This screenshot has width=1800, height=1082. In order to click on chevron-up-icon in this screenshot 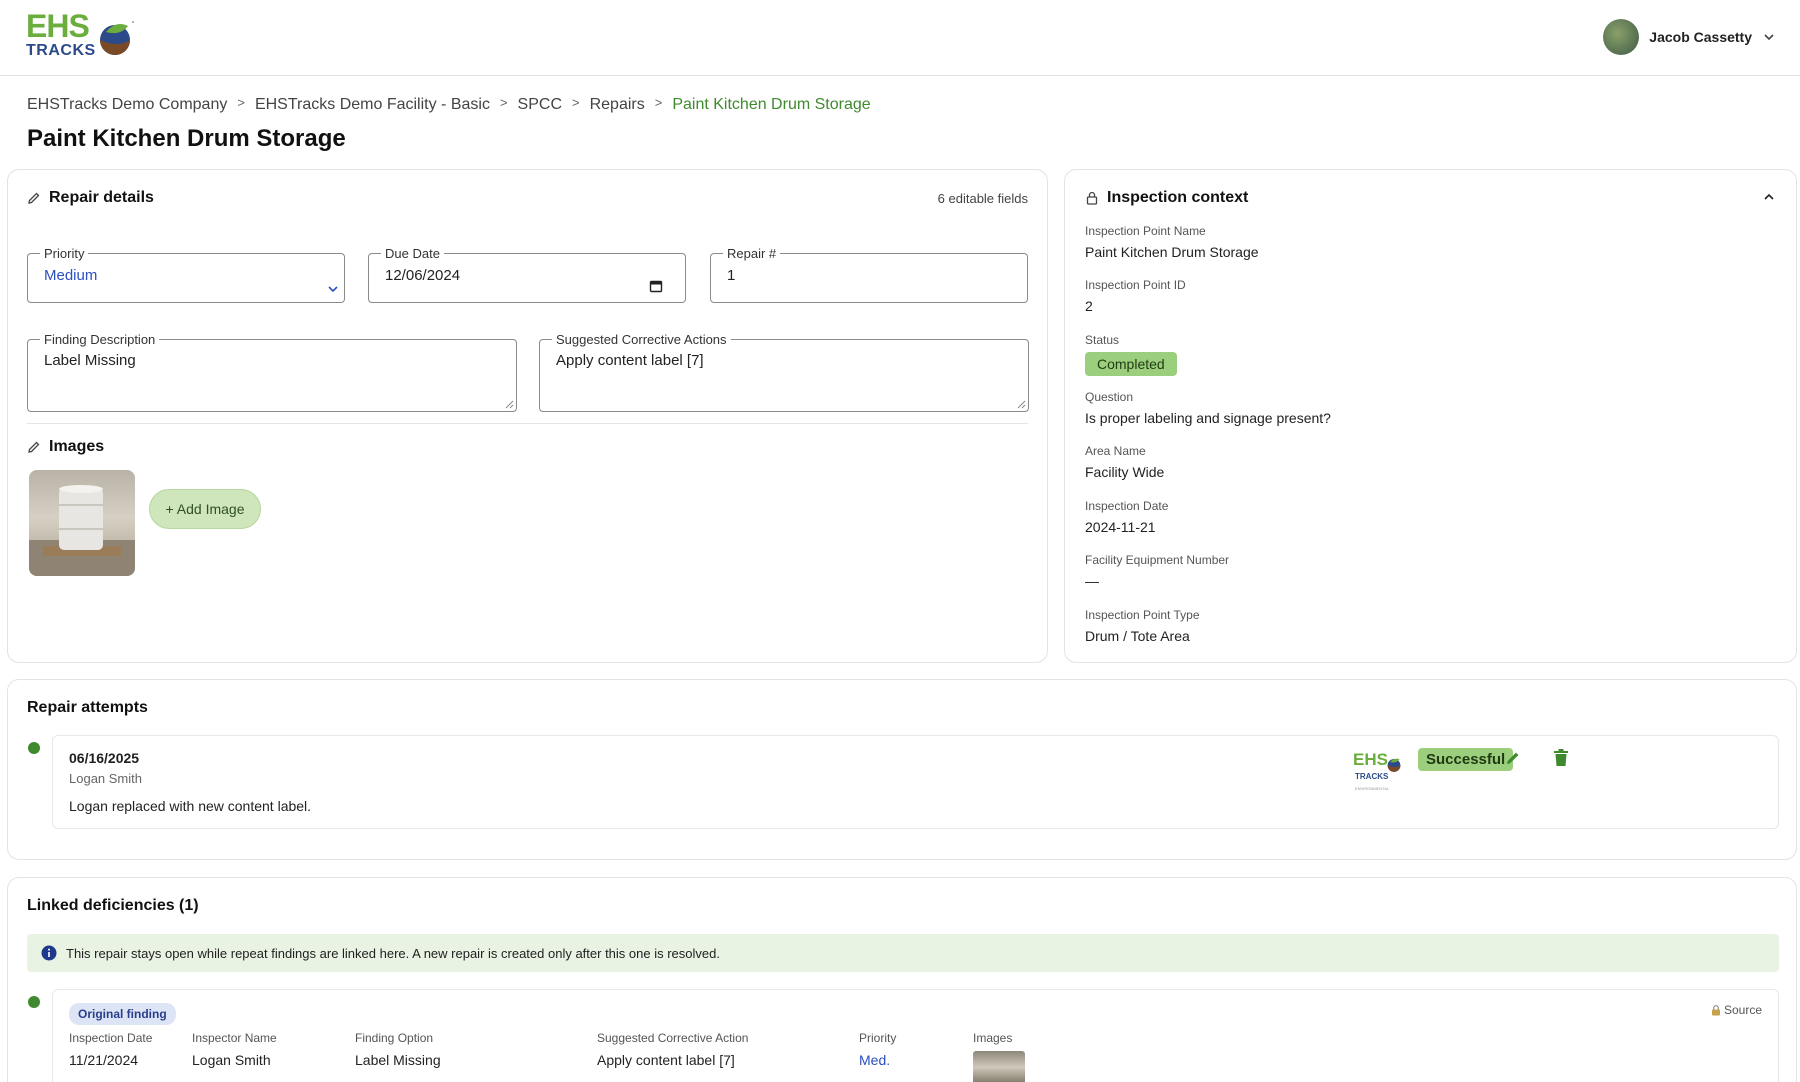, I will do `click(1769, 197)`.